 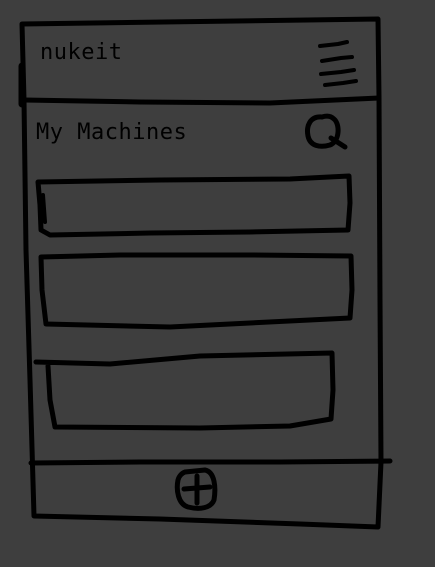 I want to click on section-title: My Machines, so click(x=112, y=132).